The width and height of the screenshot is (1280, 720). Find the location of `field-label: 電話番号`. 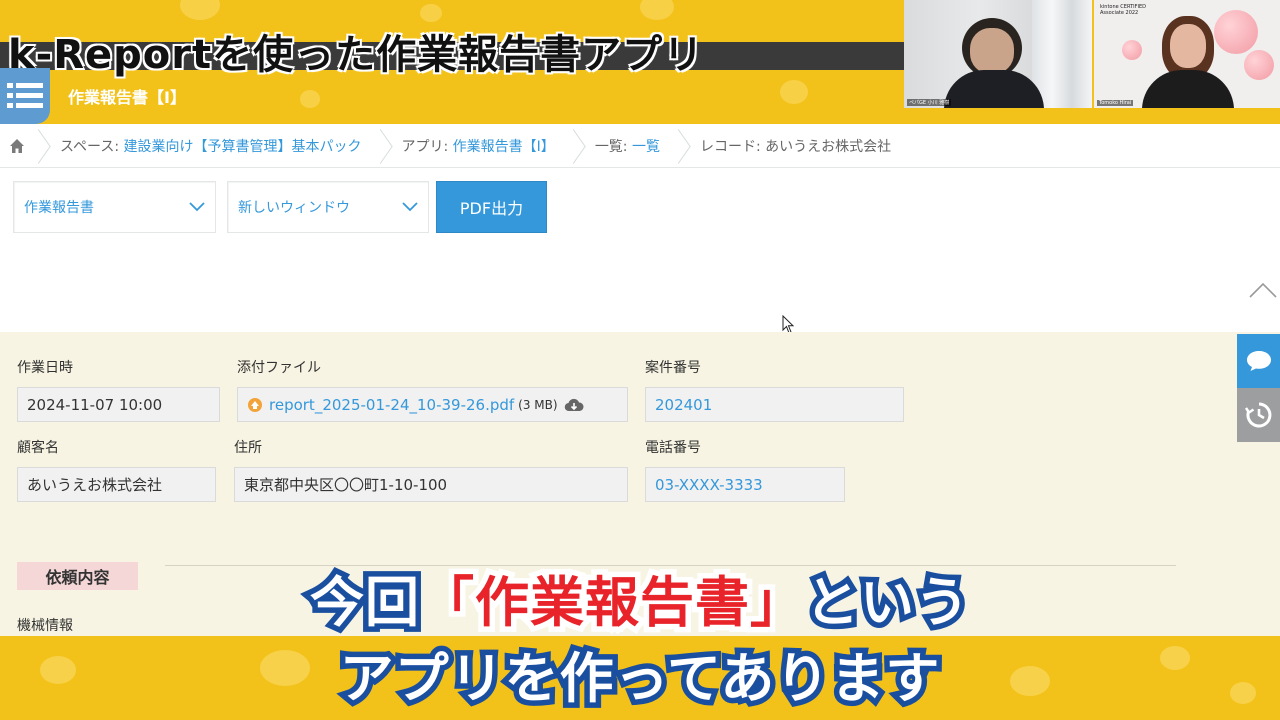

field-label: 電話番号 is located at coordinates (673, 448).